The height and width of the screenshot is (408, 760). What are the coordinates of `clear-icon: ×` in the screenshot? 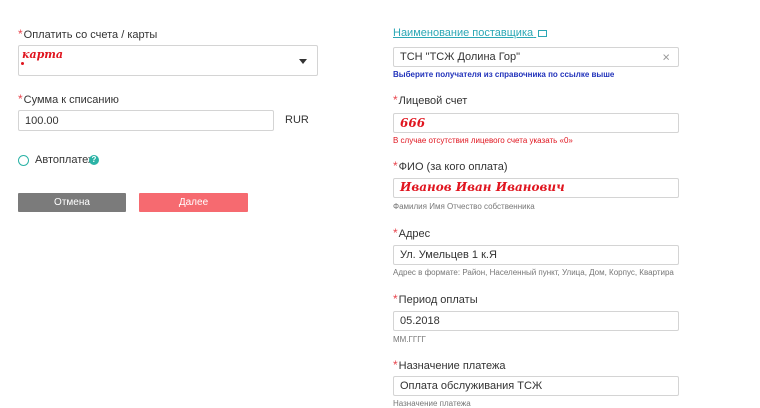 It's located at (666, 57).